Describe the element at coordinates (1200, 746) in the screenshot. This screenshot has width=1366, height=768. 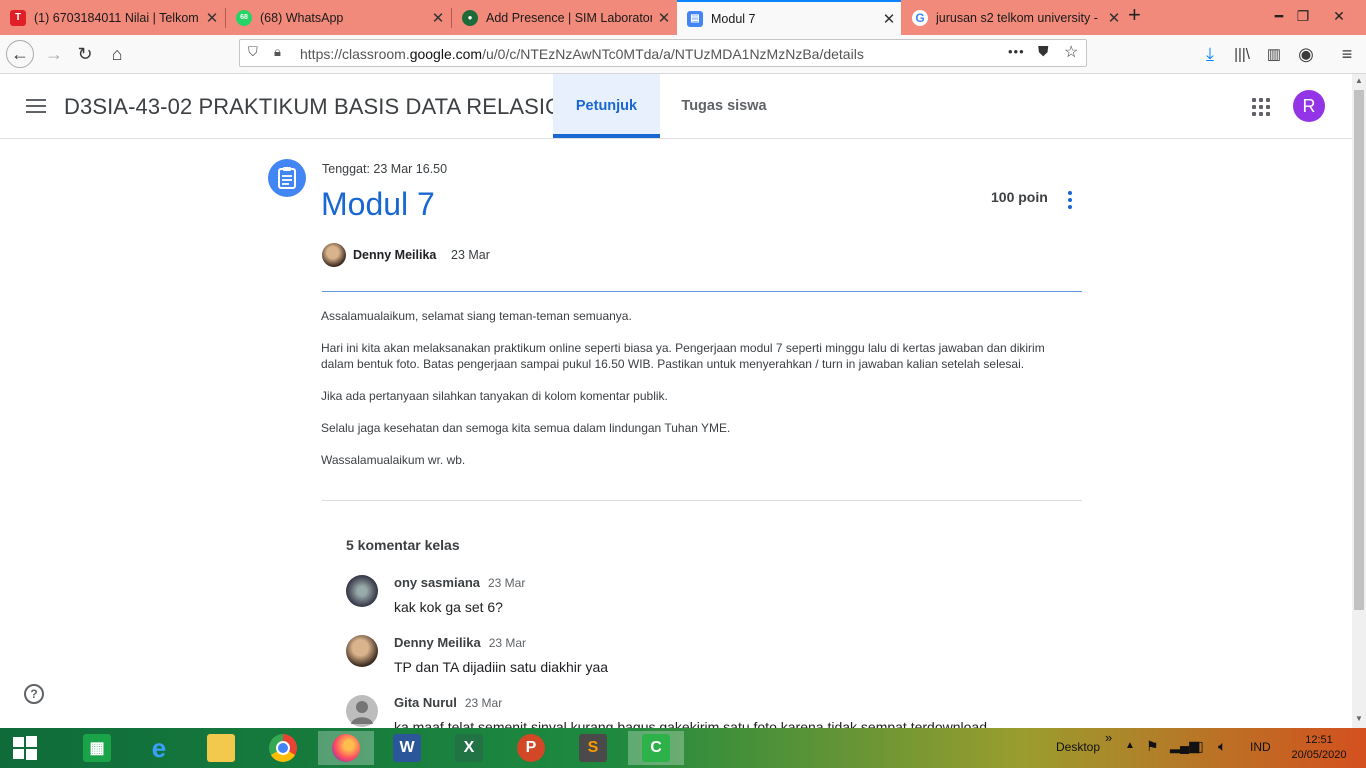
I see `battery-icon: ▯` at that location.